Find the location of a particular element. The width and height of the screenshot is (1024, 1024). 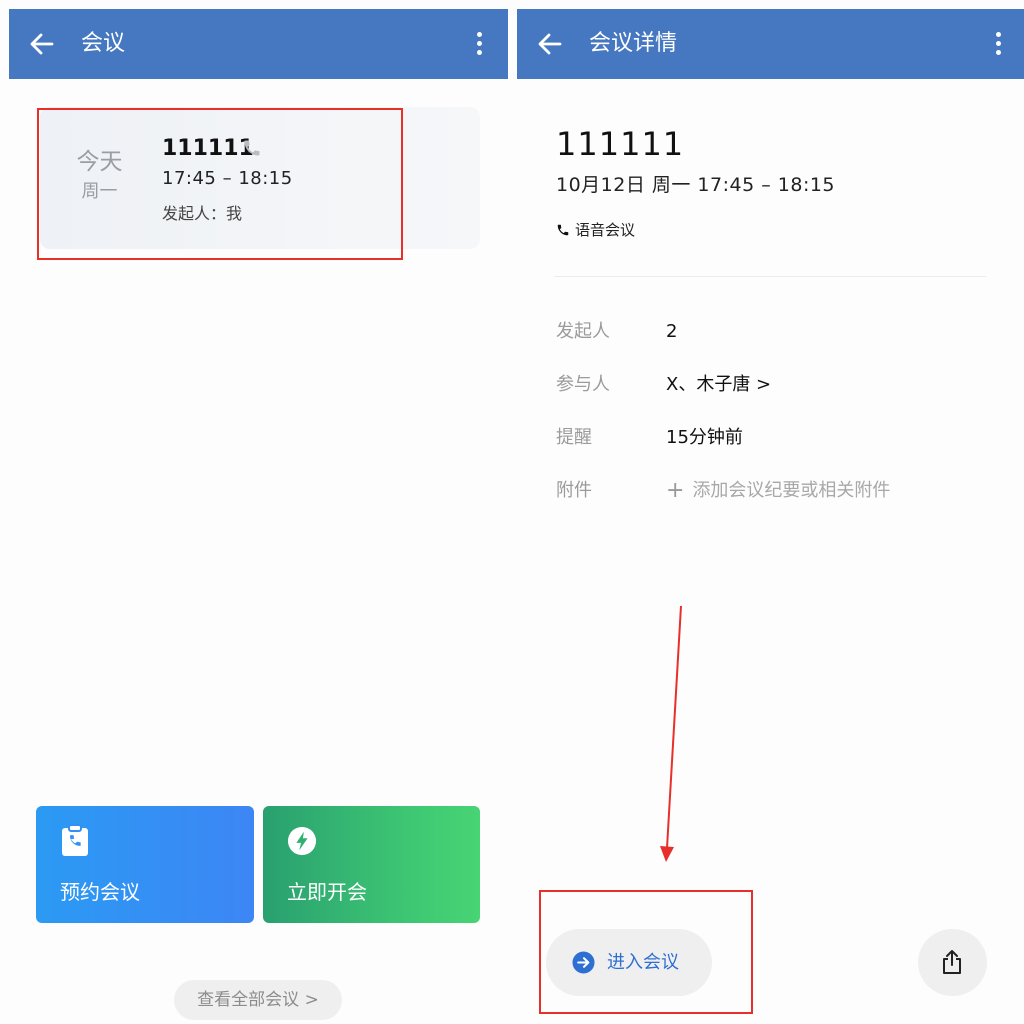

meeting-host: 发起人：我 is located at coordinates (202, 213).